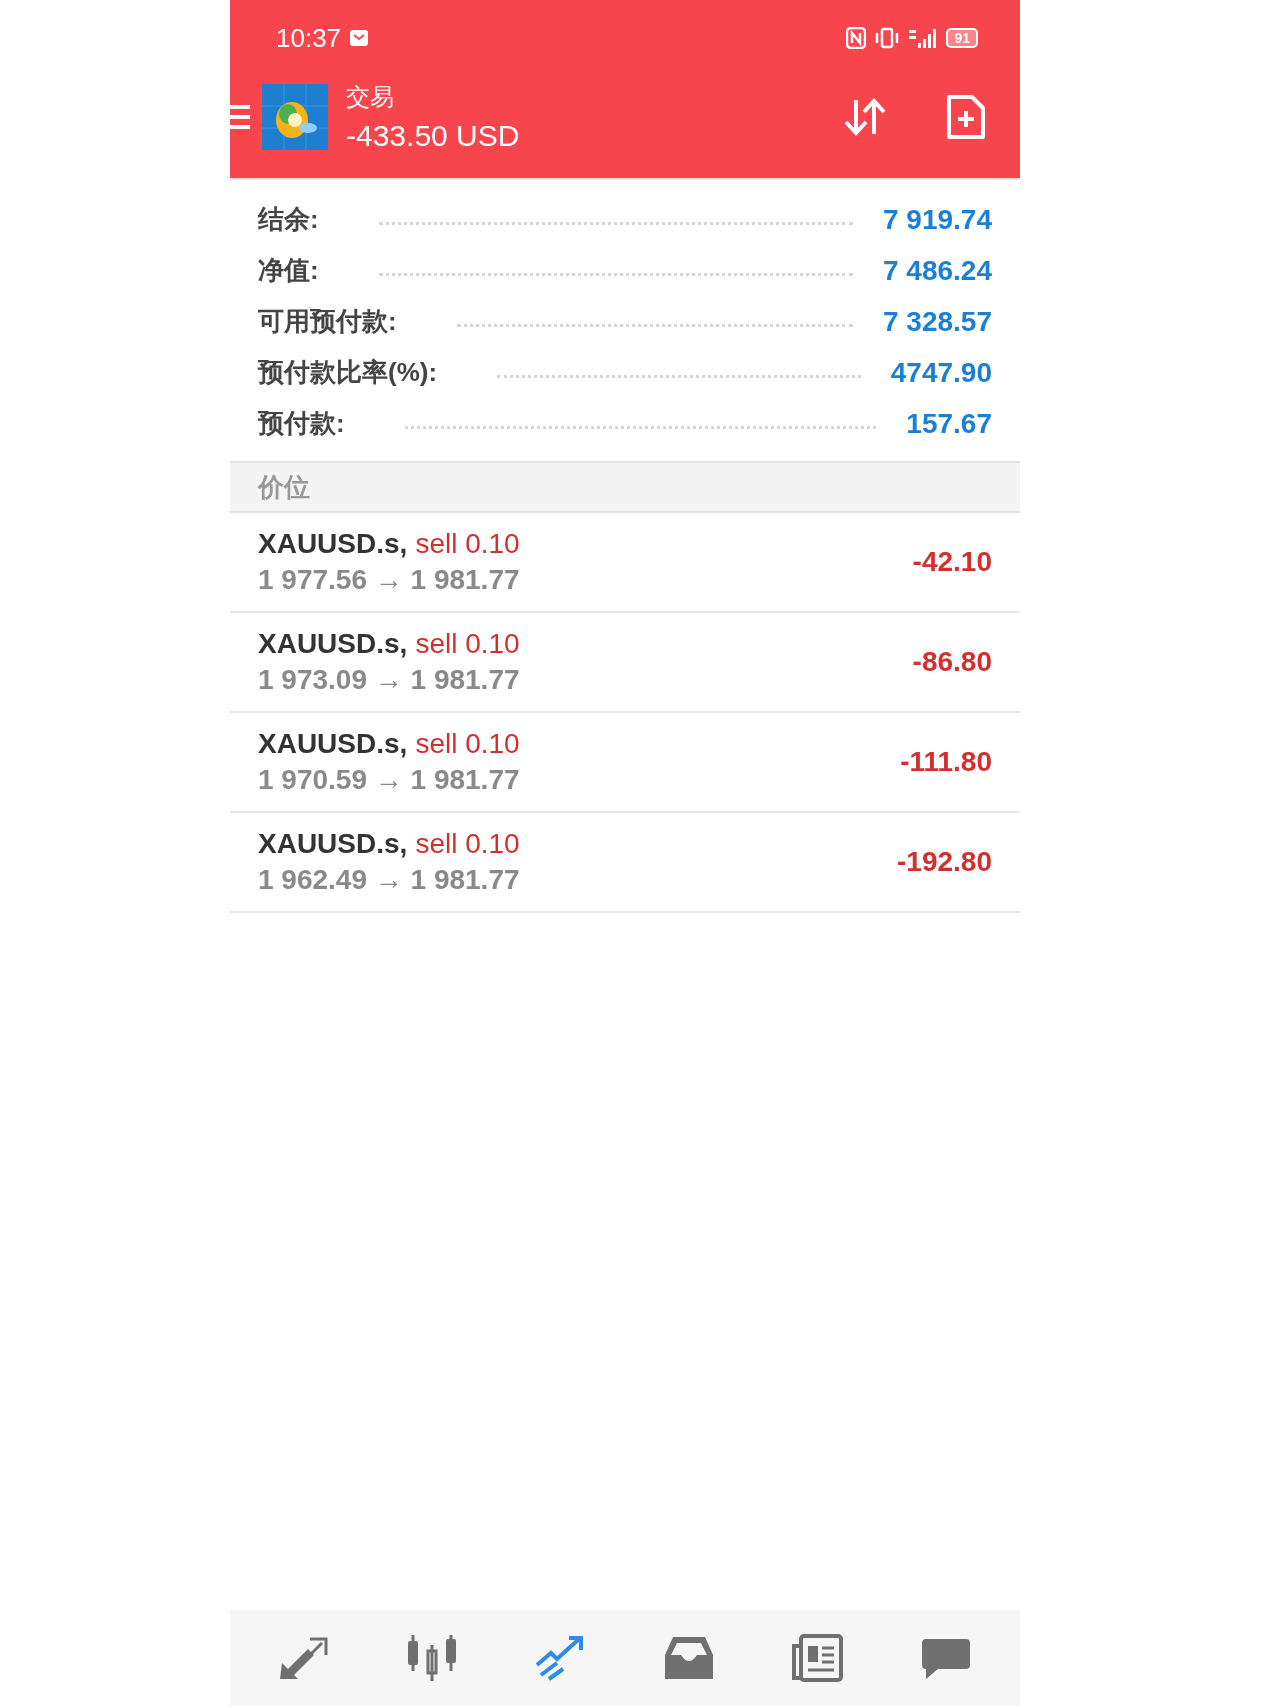 The height and width of the screenshot is (1706, 1280). Describe the element at coordinates (295, 117) in the screenshot. I see `app-logo-icon` at that location.